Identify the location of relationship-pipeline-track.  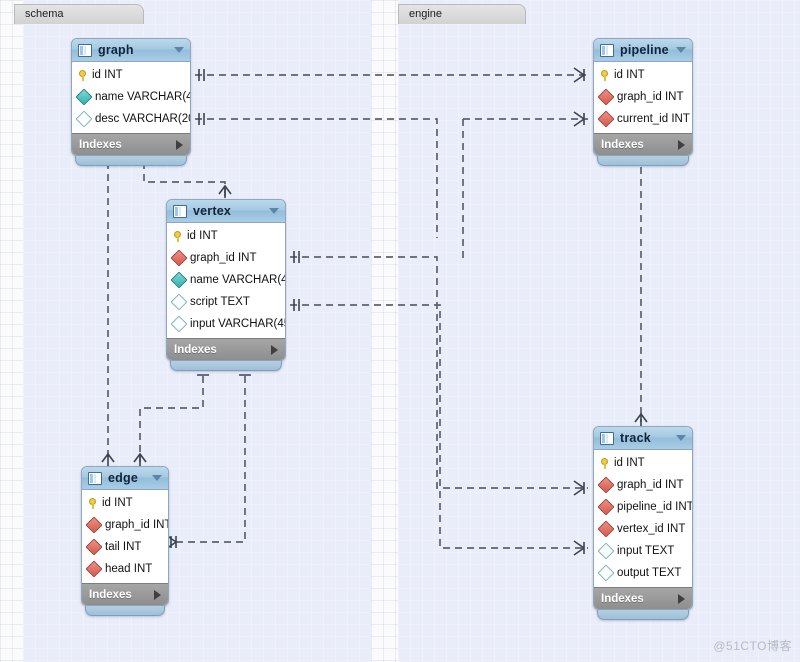
(641, 290).